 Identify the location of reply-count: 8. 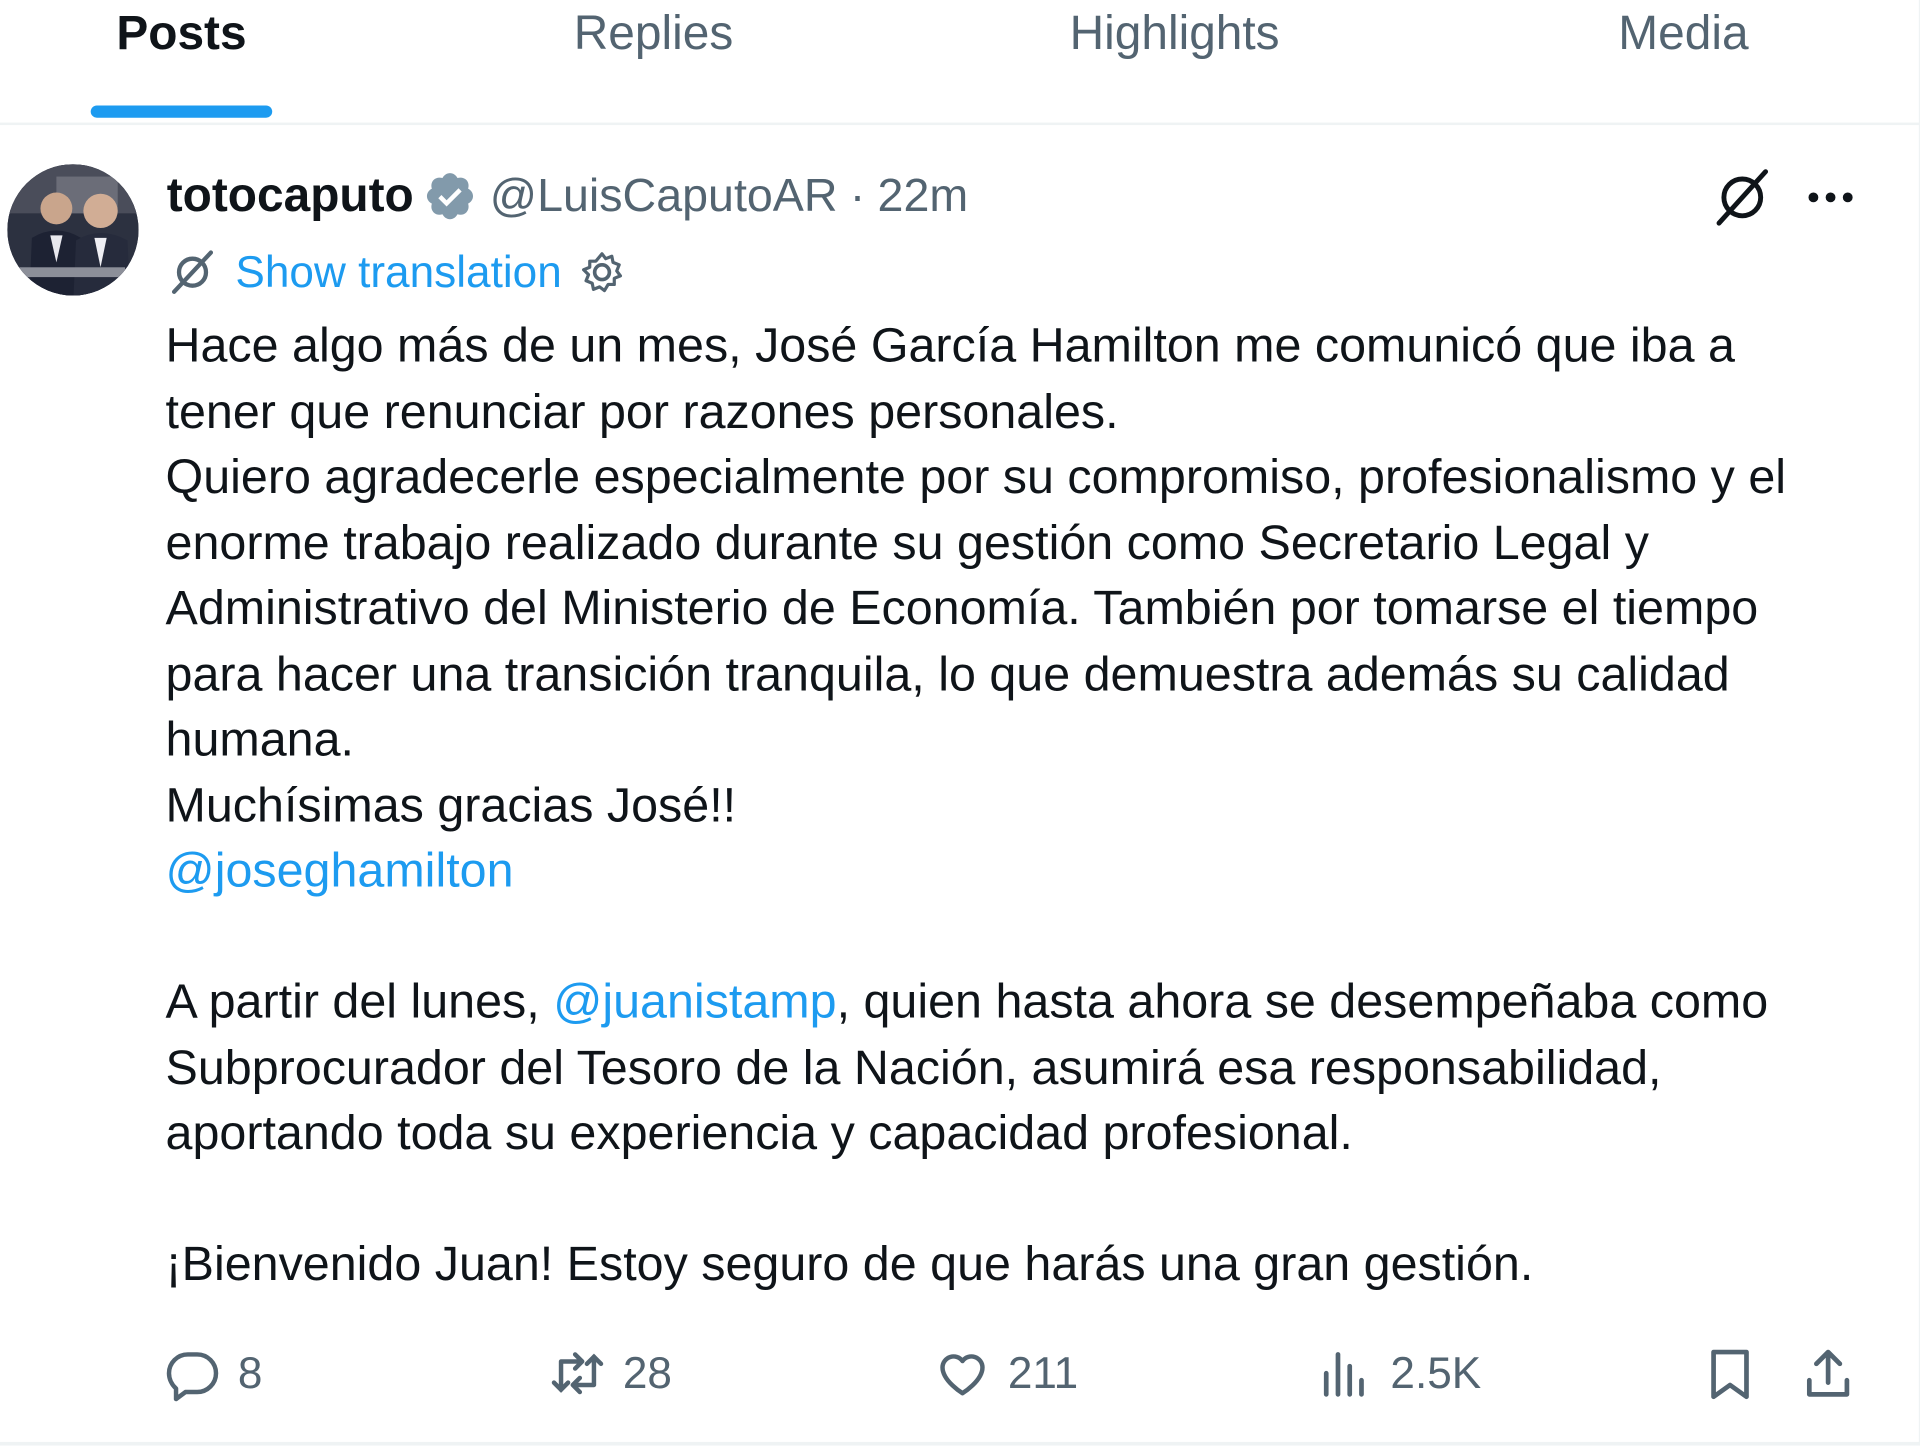
(250, 1372).